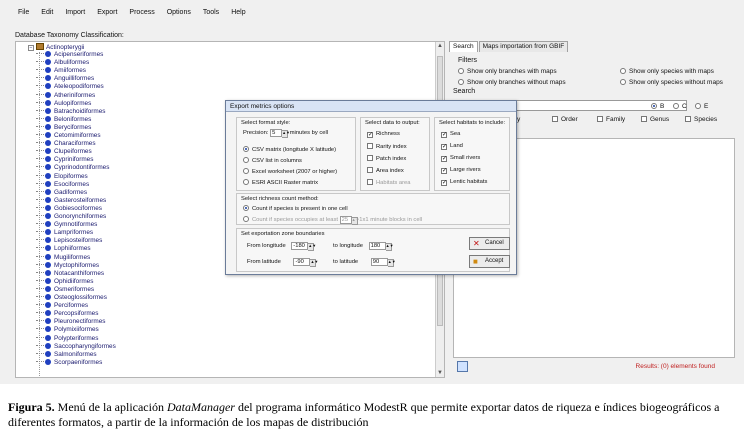 This screenshot has width=744, height=438. What do you see at coordinates (211, 13) in the screenshot?
I see `menu-tools: Tools` at bounding box center [211, 13].